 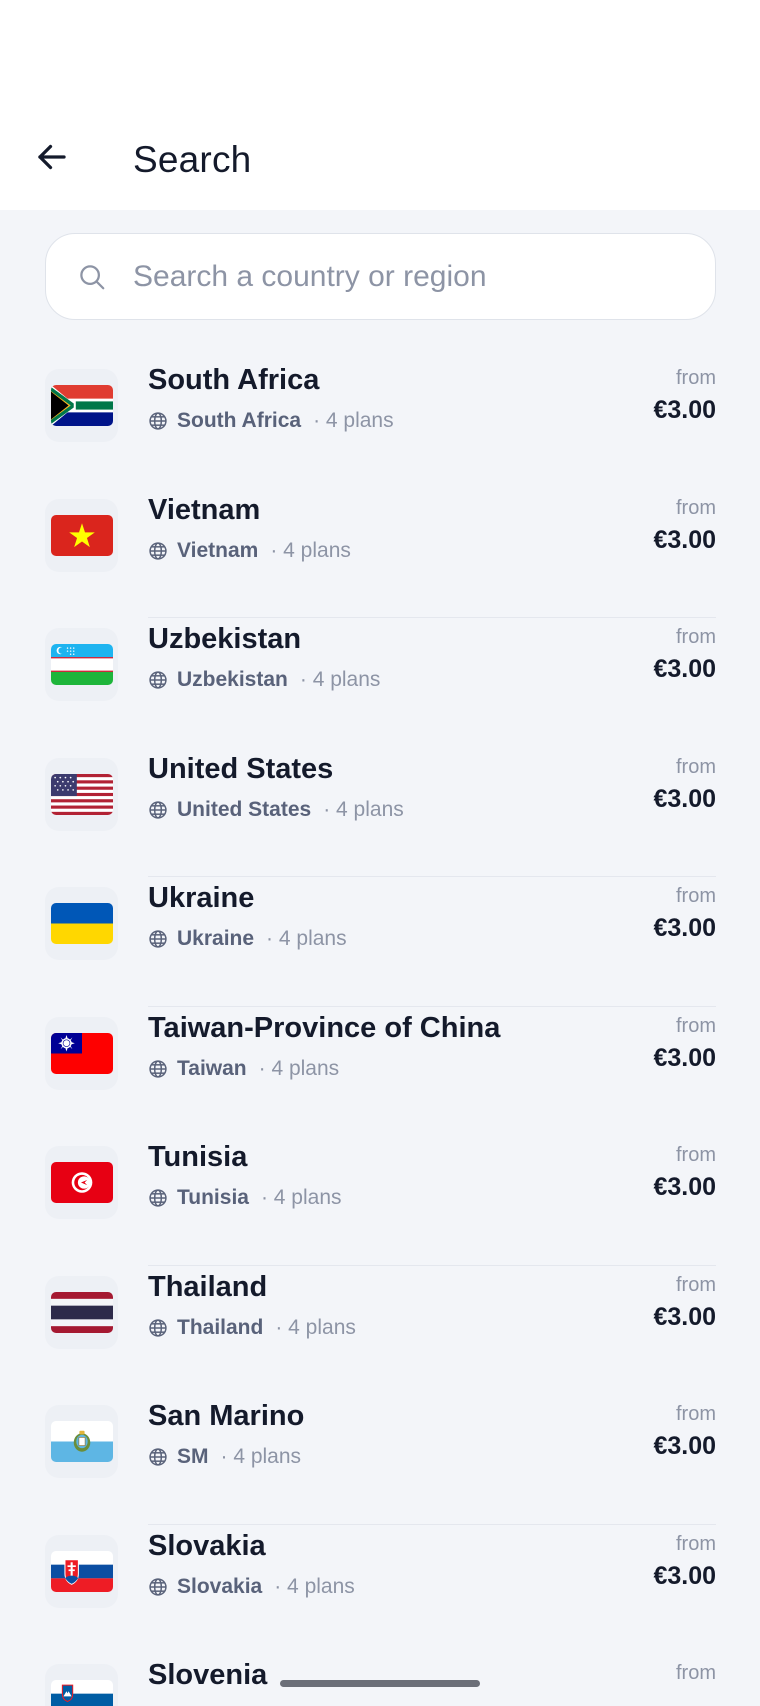 I want to click on region-label: Vietnam, so click(x=218, y=550).